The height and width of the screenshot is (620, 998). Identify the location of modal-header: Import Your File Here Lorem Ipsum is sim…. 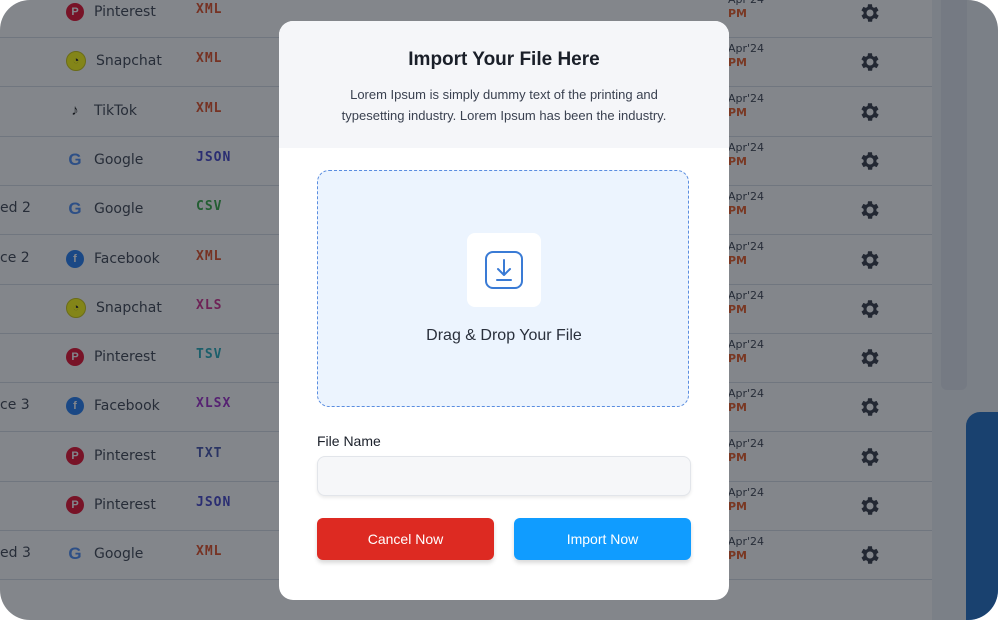
(504, 84).